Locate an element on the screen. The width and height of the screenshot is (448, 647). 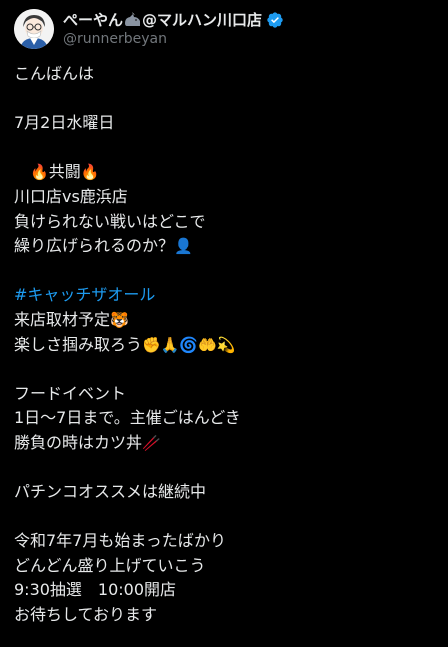
display-name-part2: @マルハン川口店 is located at coordinates (202, 19).